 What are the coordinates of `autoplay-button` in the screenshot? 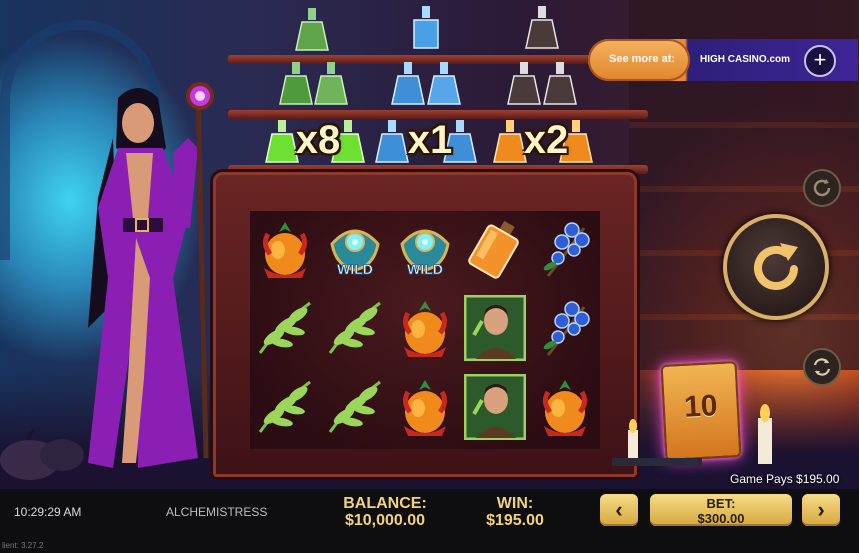 It's located at (822, 367).